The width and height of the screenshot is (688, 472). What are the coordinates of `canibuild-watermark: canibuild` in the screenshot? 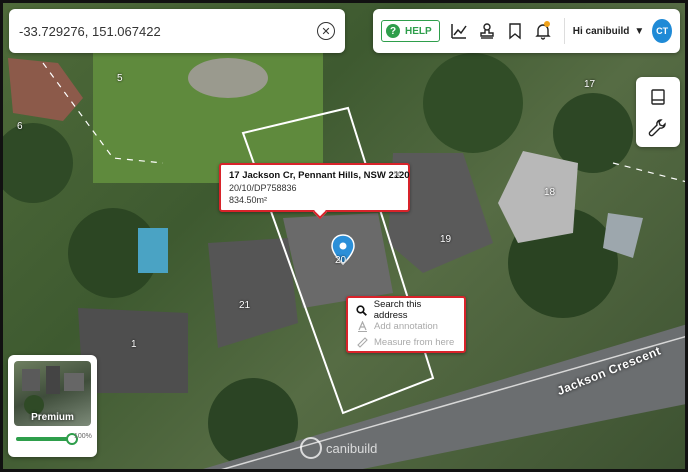 It's located at (338, 448).